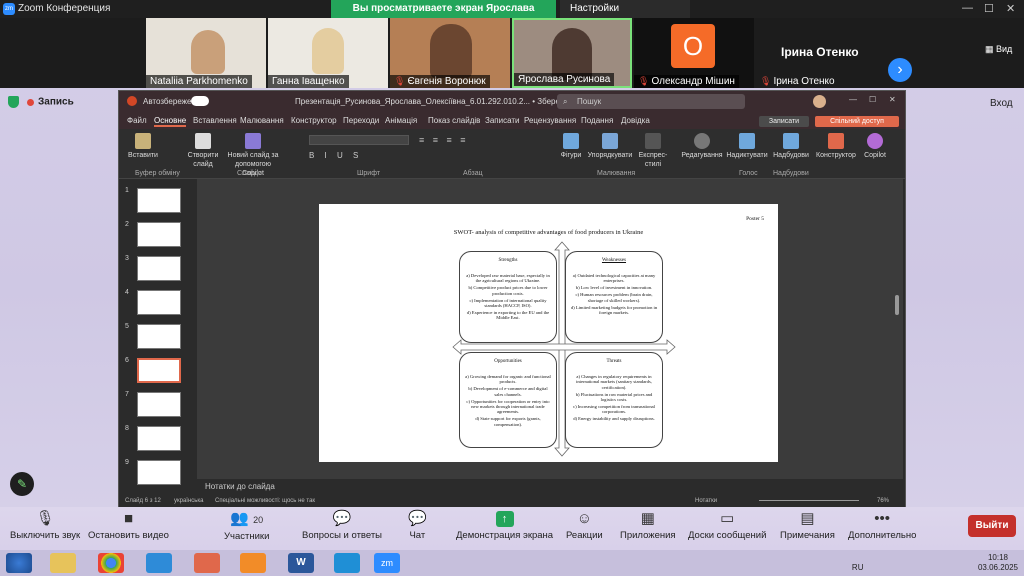 This screenshot has height=576, width=1024. What do you see at coordinates (159, 370) in the screenshot?
I see `slide-thumbnail-selected` at bounding box center [159, 370].